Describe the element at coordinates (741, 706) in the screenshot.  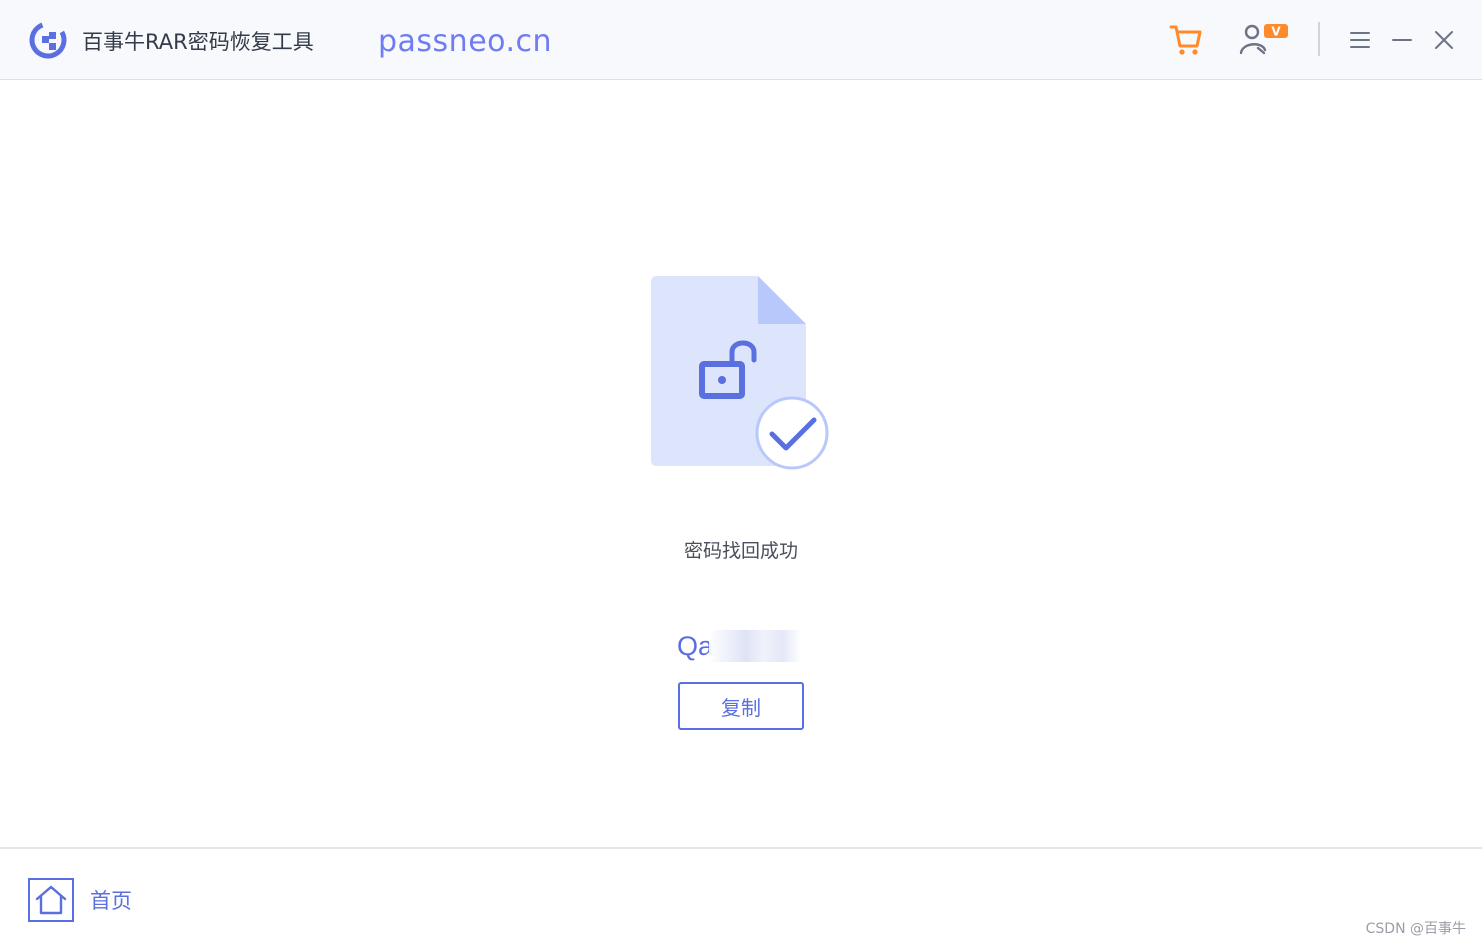
I see `copy-button: 复制` at that location.